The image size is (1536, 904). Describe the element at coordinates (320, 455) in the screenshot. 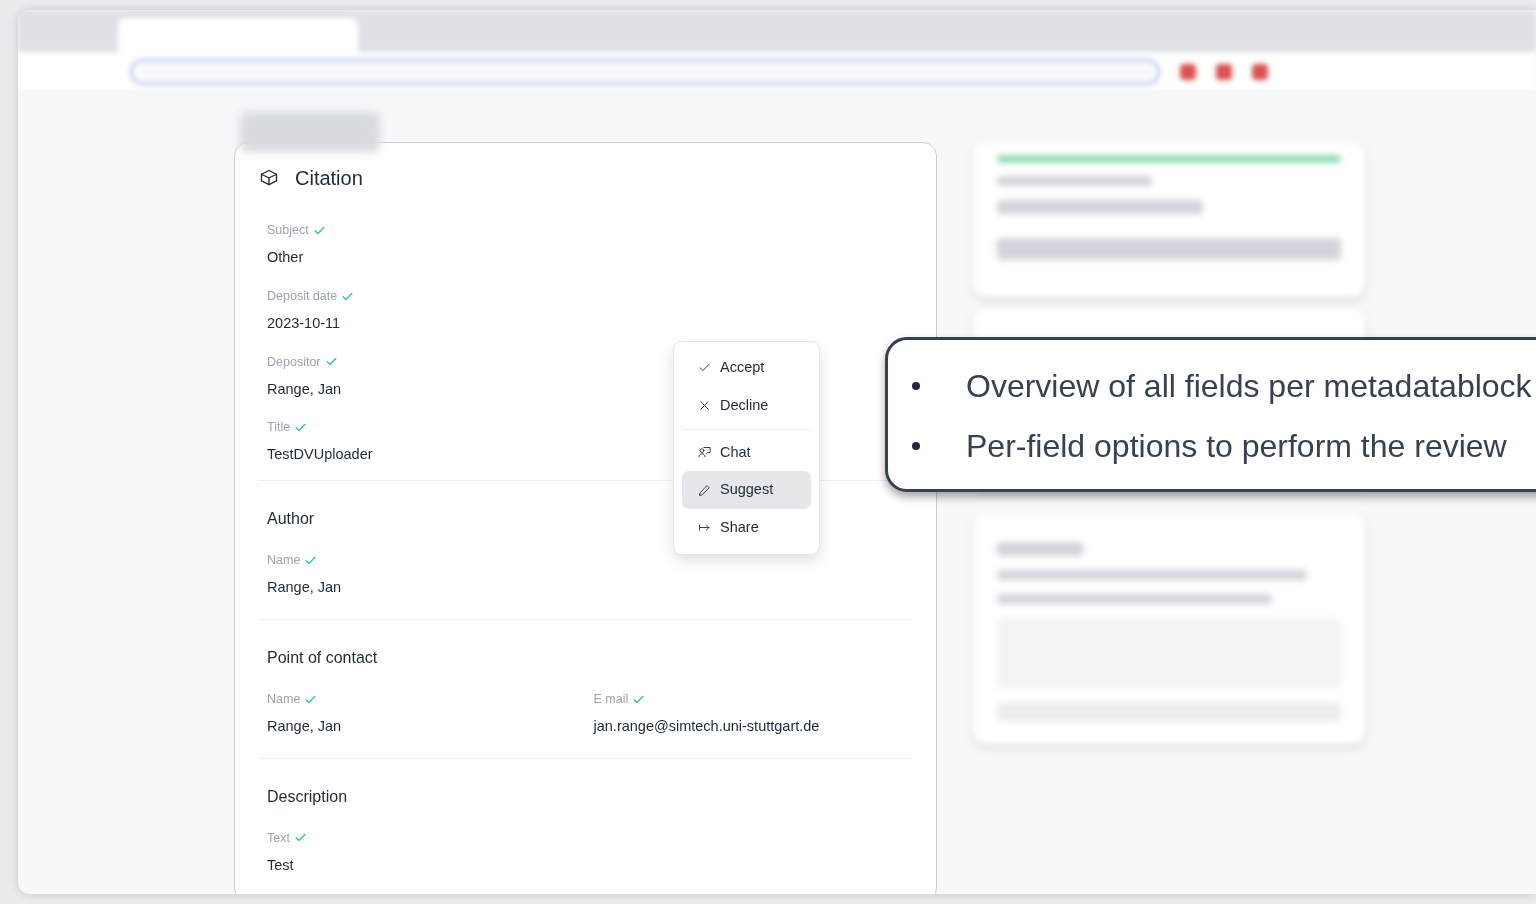

I see `field-value: TestDVUploader` at that location.